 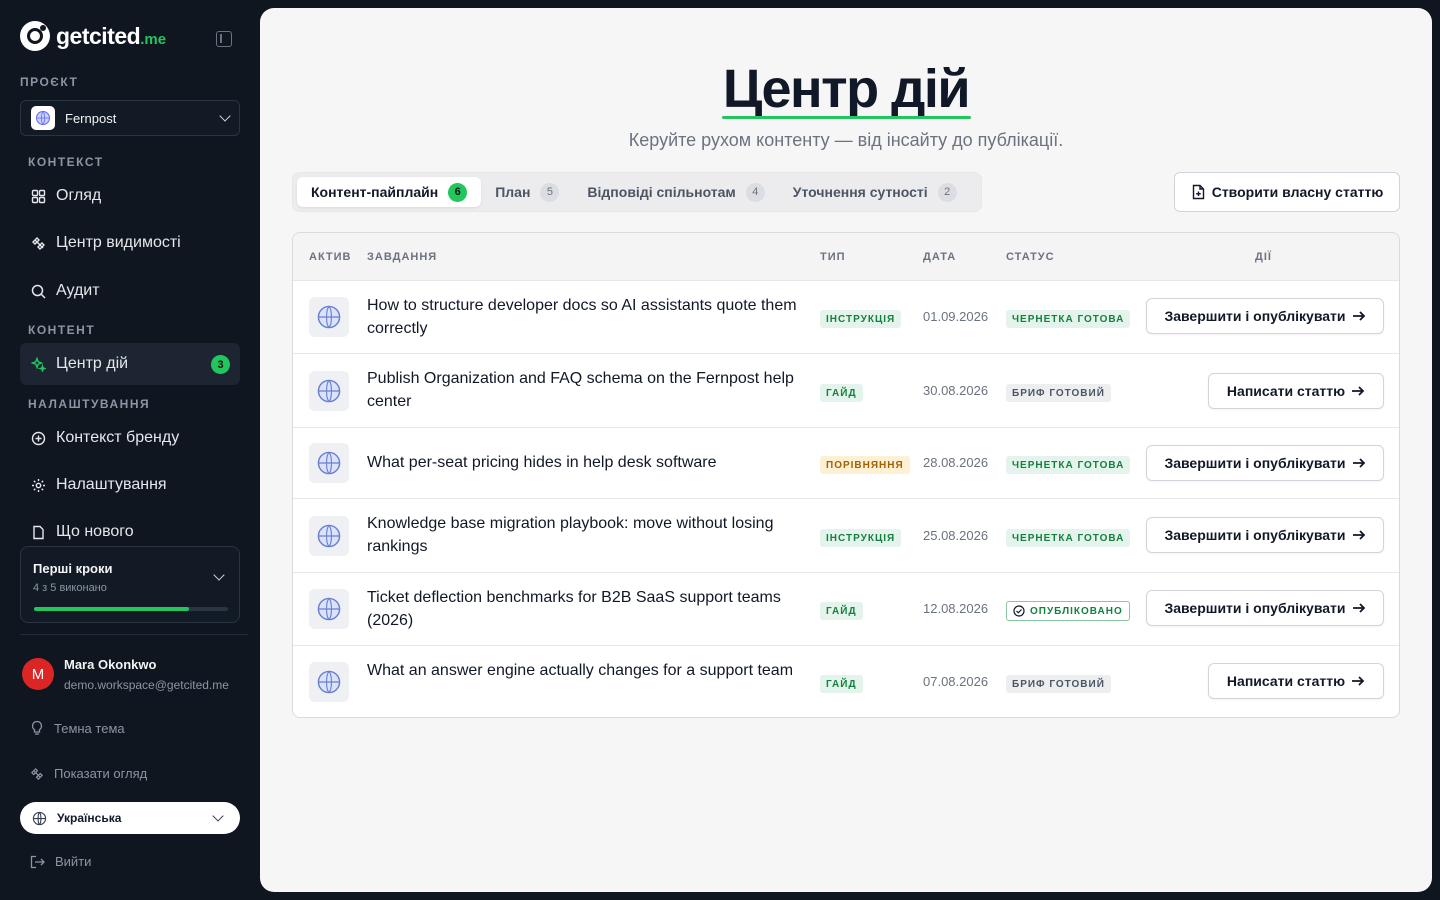 What do you see at coordinates (755, 192) in the screenshot?
I see `tab-count-badge: 4` at bounding box center [755, 192].